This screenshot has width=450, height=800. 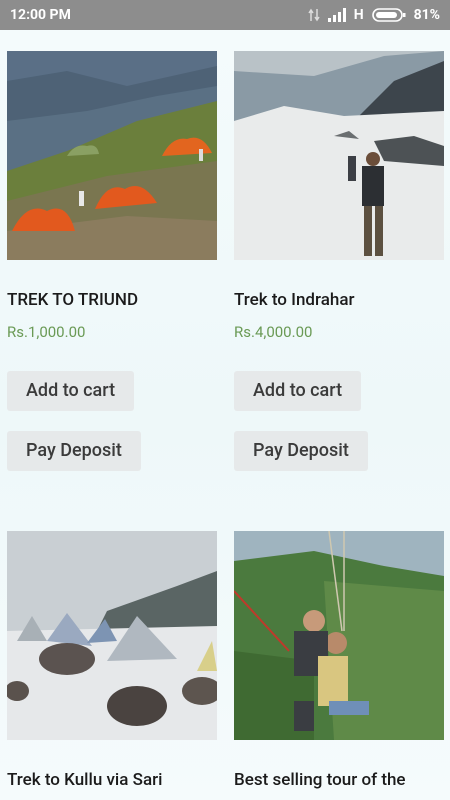 What do you see at coordinates (112, 300) in the screenshot?
I see `product-title: TREK TO TRIUND` at bounding box center [112, 300].